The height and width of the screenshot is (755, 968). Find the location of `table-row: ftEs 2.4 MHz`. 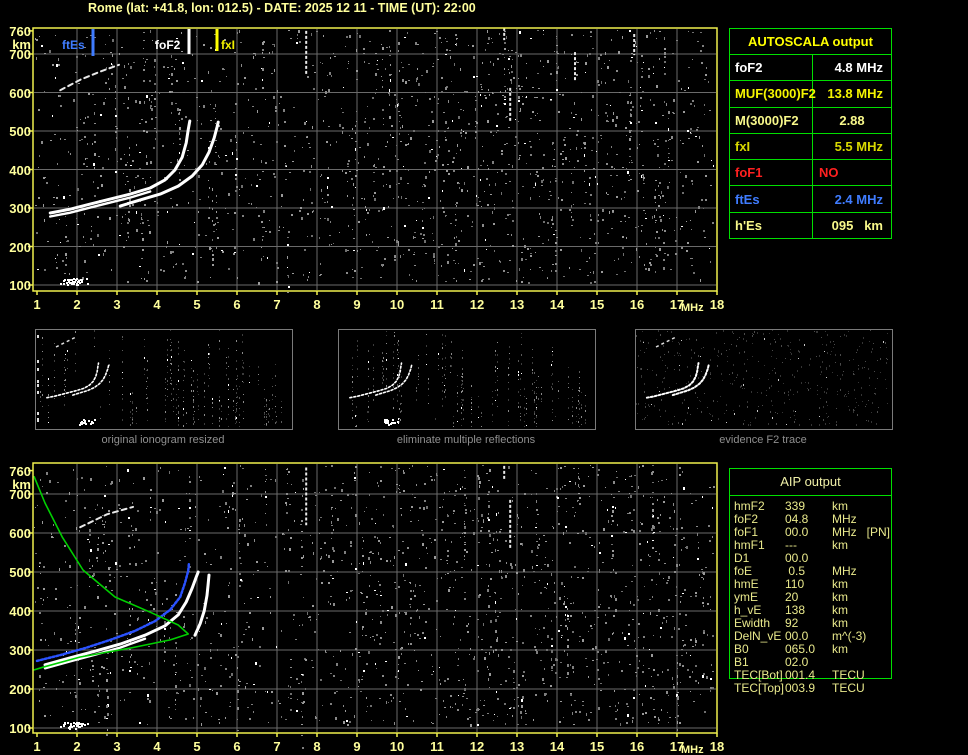

table-row: ftEs 2.4 MHz is located at coordinates (810, 199).